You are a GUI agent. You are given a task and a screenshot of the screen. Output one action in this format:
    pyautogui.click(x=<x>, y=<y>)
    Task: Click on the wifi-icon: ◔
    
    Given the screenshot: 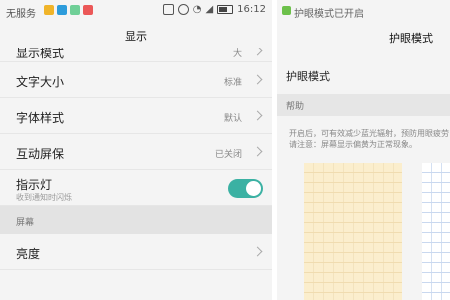 What is the action you would take?
    pyautogui.click(x=197, y=9)
    